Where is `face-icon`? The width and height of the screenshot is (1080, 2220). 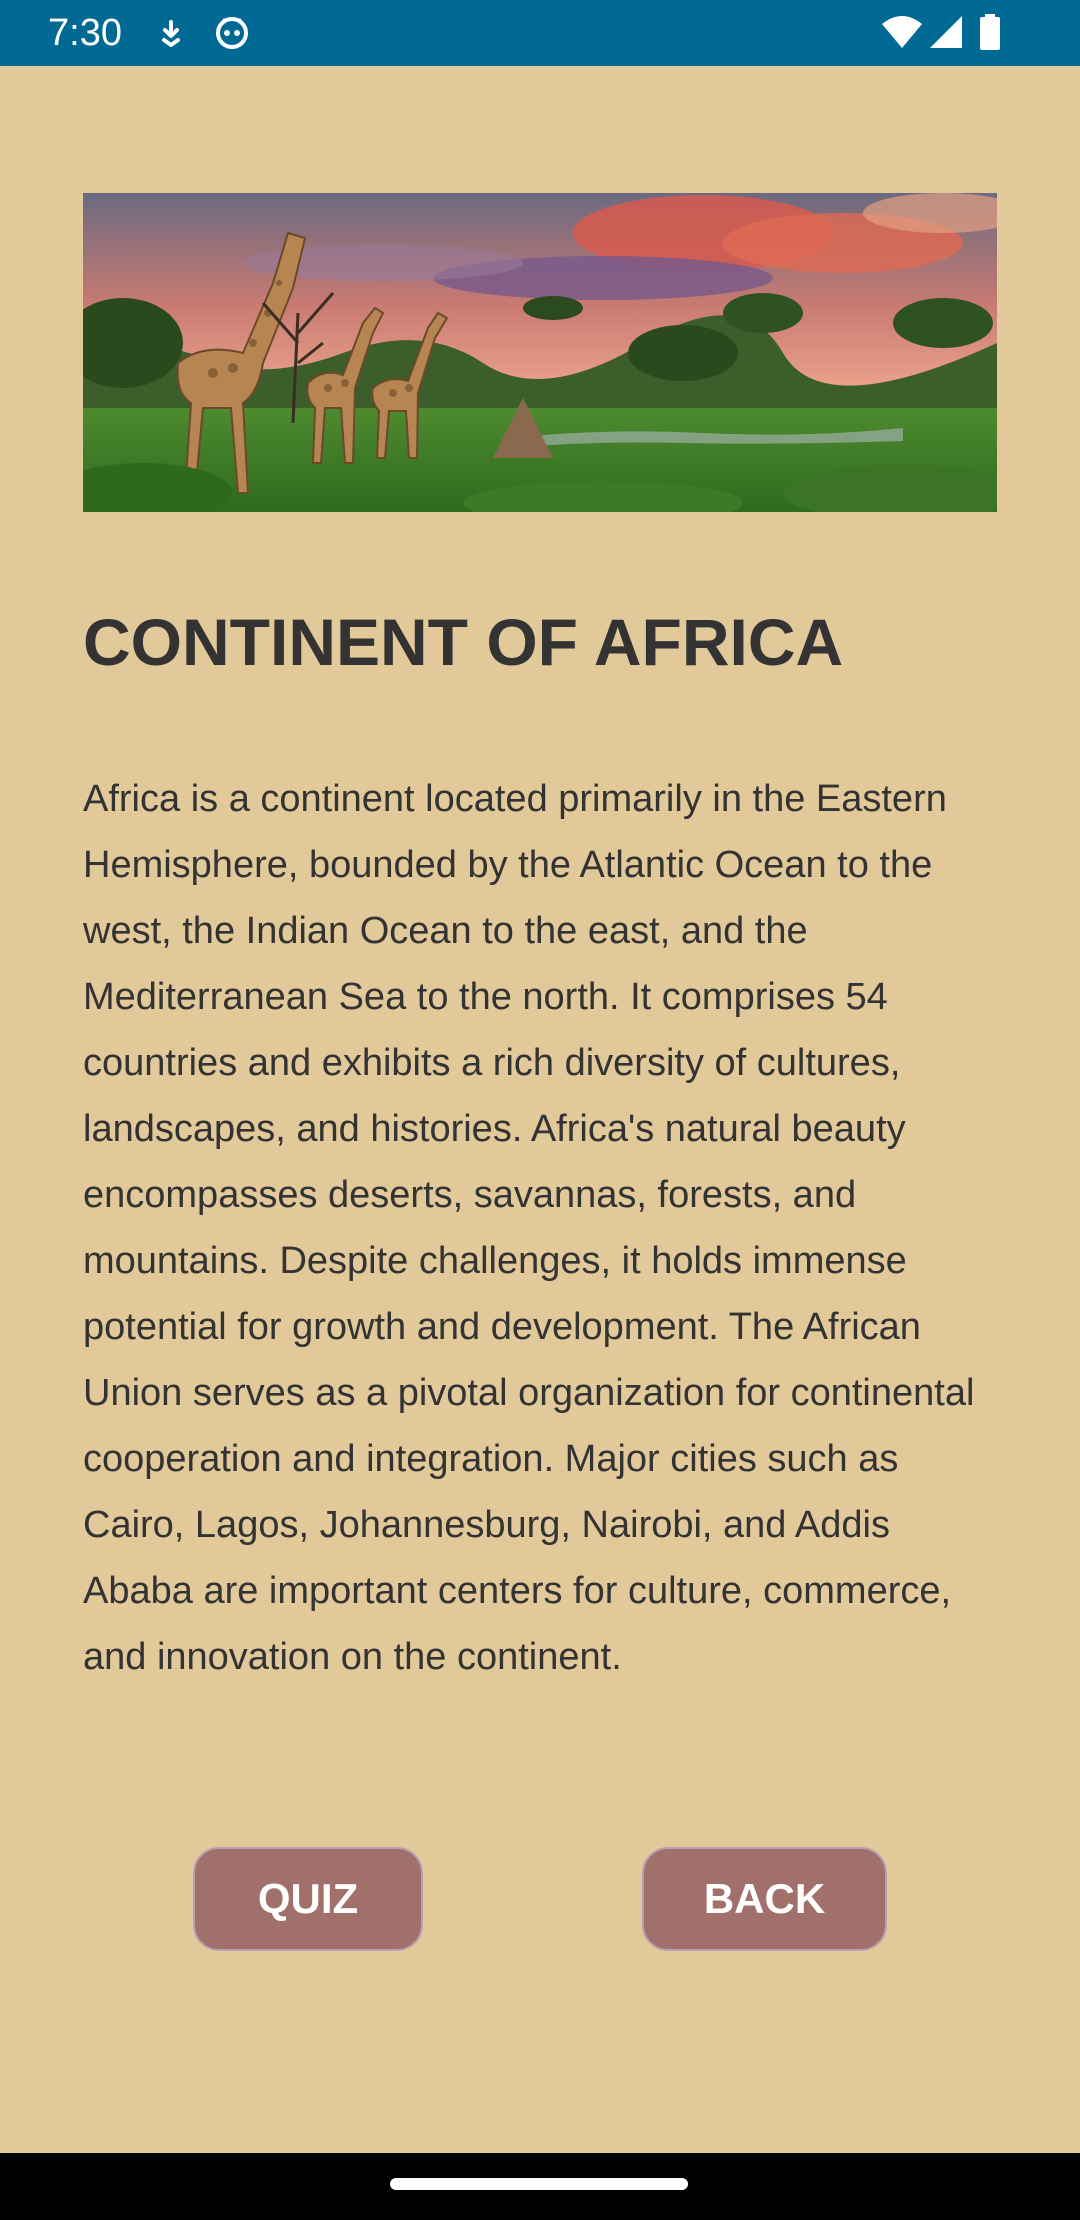 face-icon is located at coordinates (232, 33).